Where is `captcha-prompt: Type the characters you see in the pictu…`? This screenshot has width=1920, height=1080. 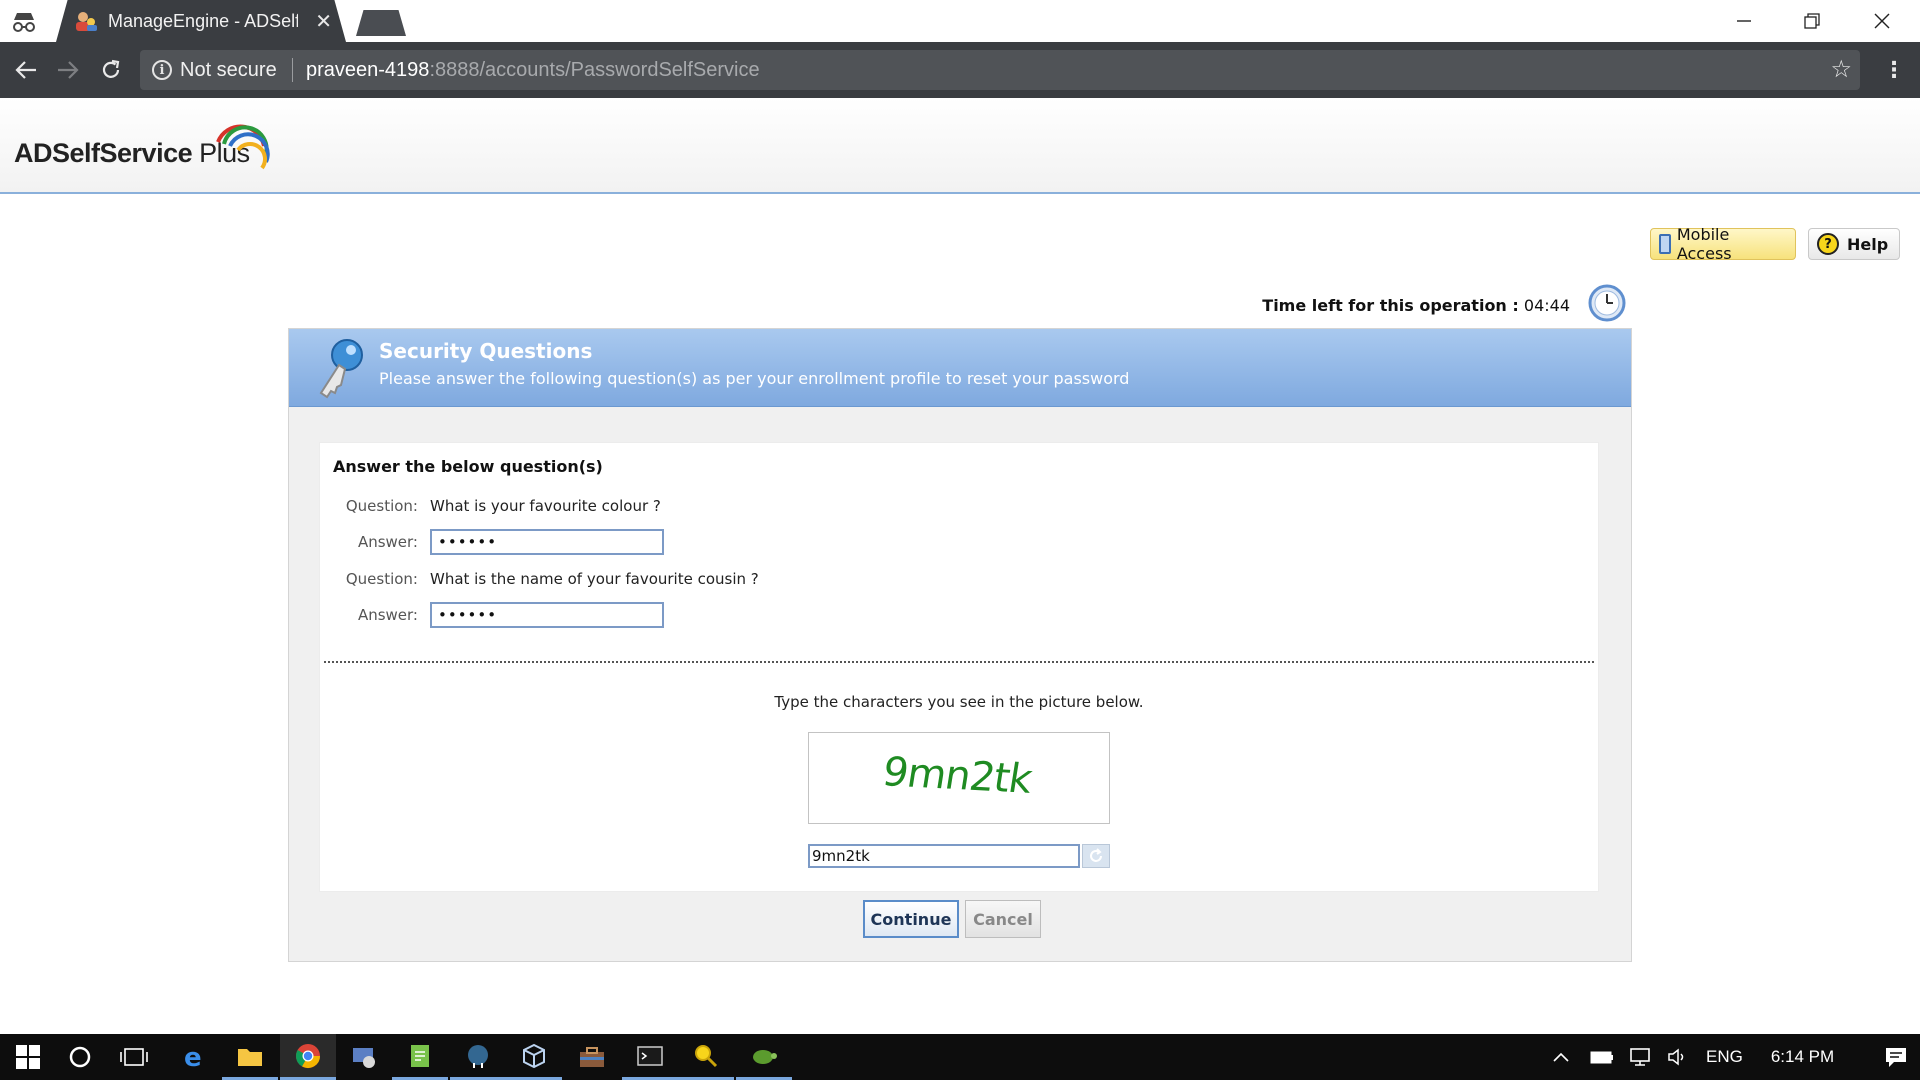
captcha-prompt: Type the characters you see in the pictu… is located at coordinates (959, 702).